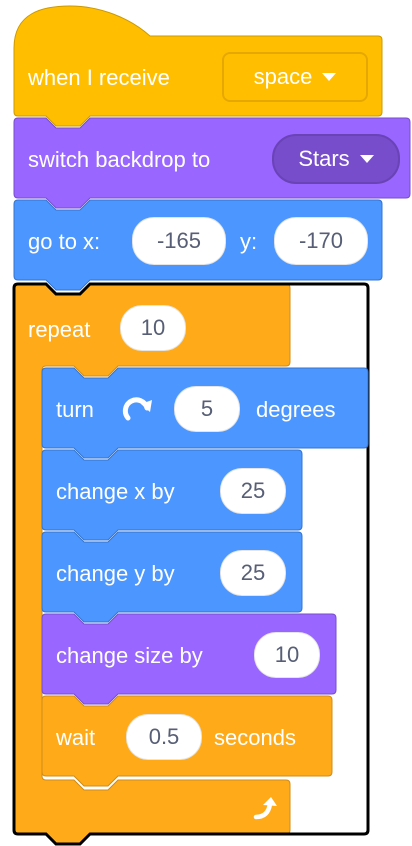 The height and width of the screenshot is (846, 412). Describe the element at coordinates (75, 409) in the screenshot. I see `turn-label: turn` at that location.